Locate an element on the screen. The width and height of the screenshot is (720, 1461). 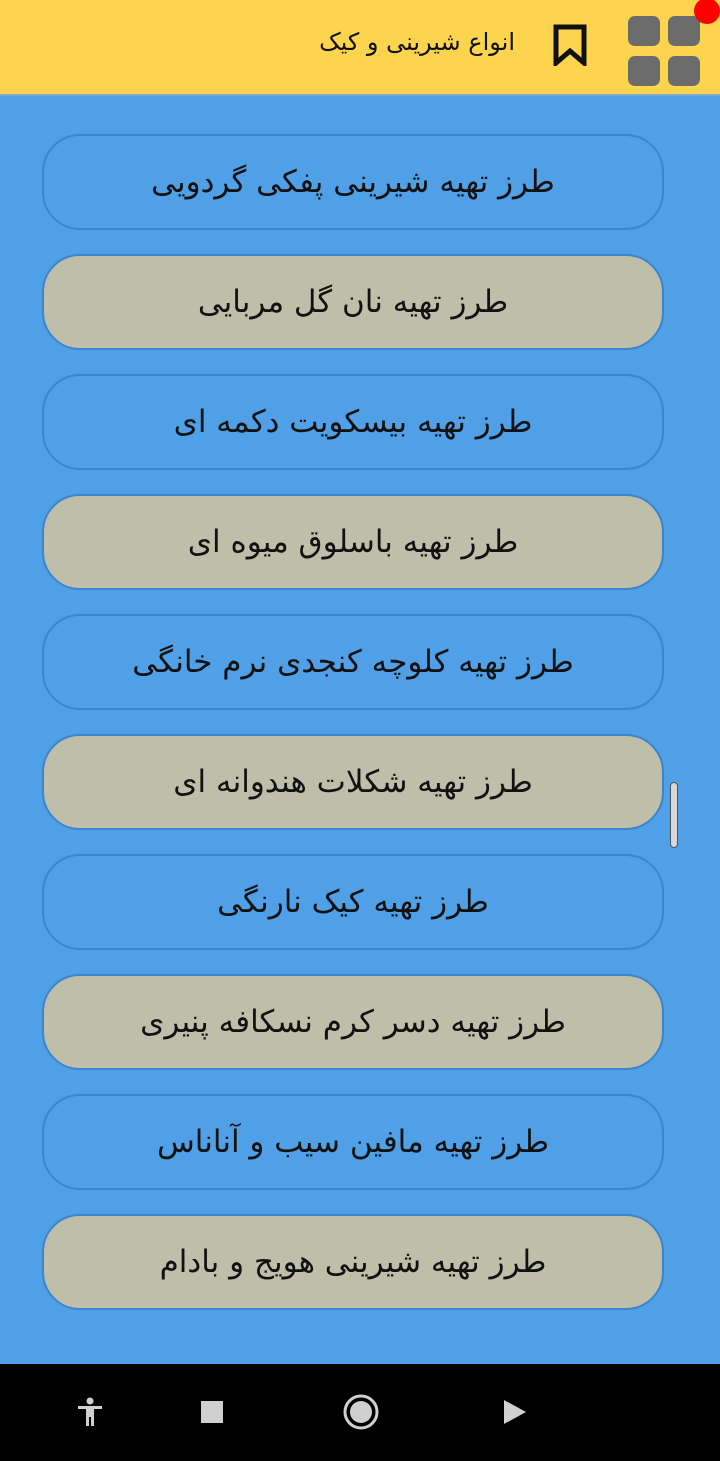
list-item: طرز تهیه شکلات هندوانه ای is located at coordinates (353, 782).